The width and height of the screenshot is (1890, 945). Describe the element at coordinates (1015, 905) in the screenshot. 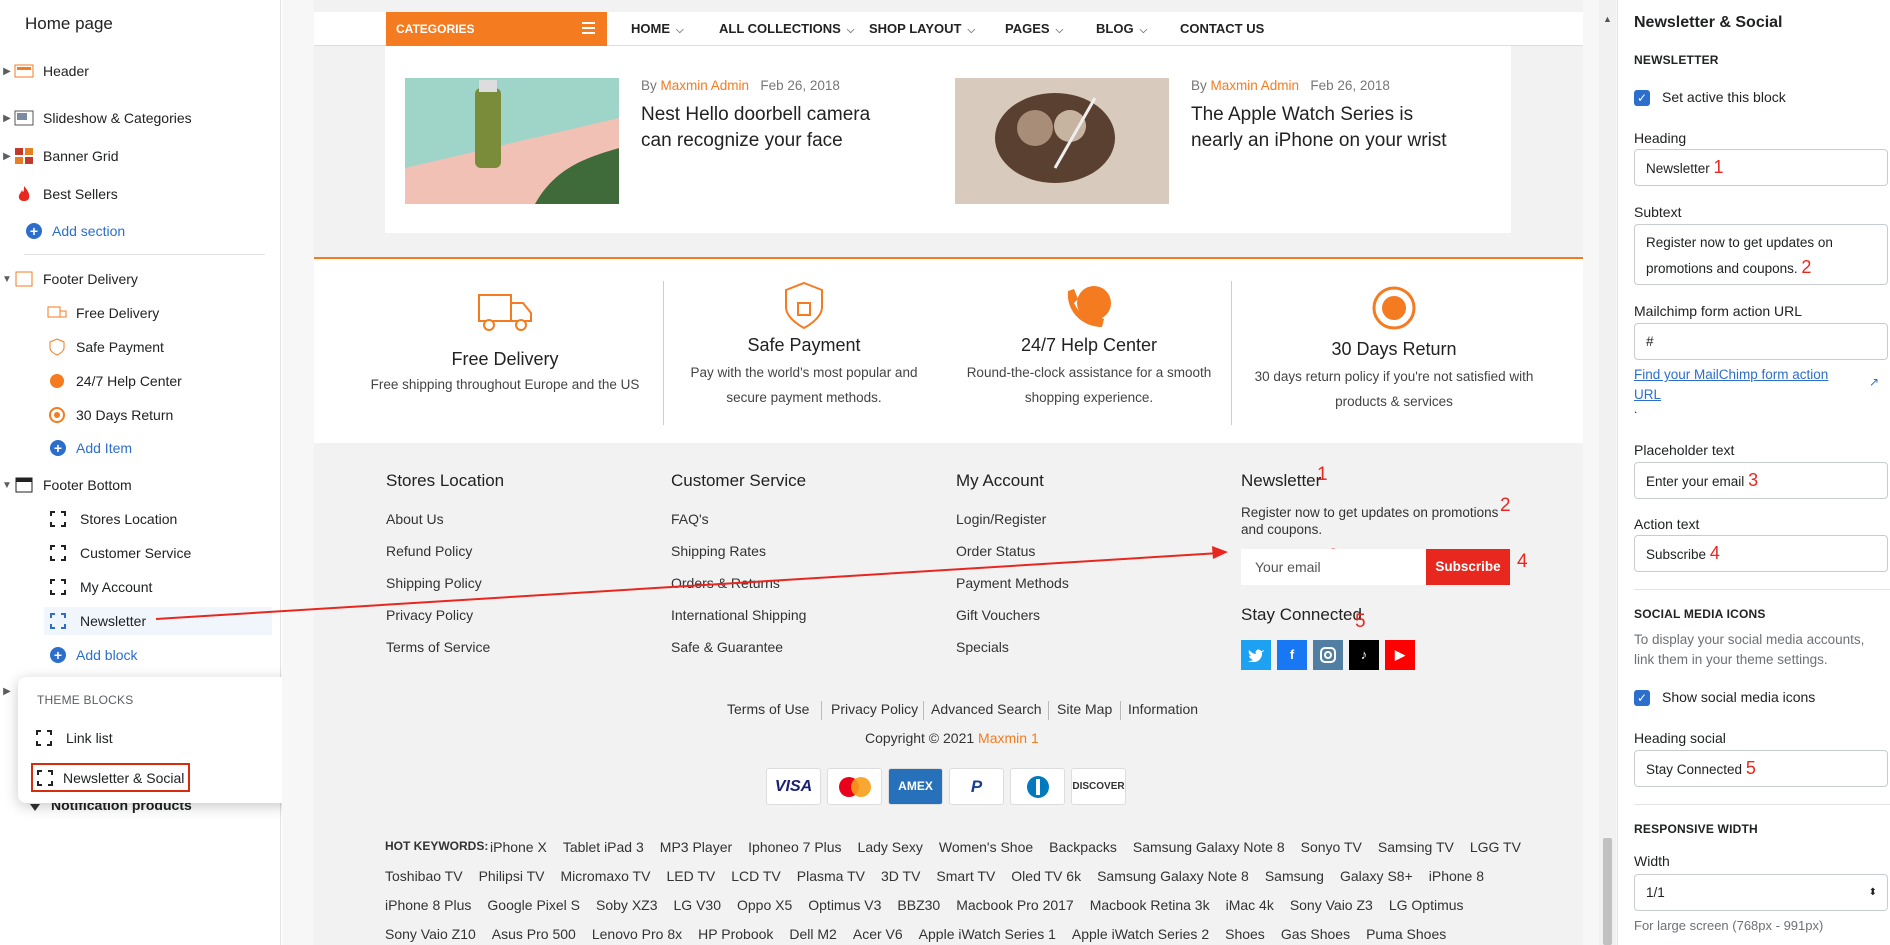

I see `hot-keyword-link: Macbook Pro 2017` at that location.